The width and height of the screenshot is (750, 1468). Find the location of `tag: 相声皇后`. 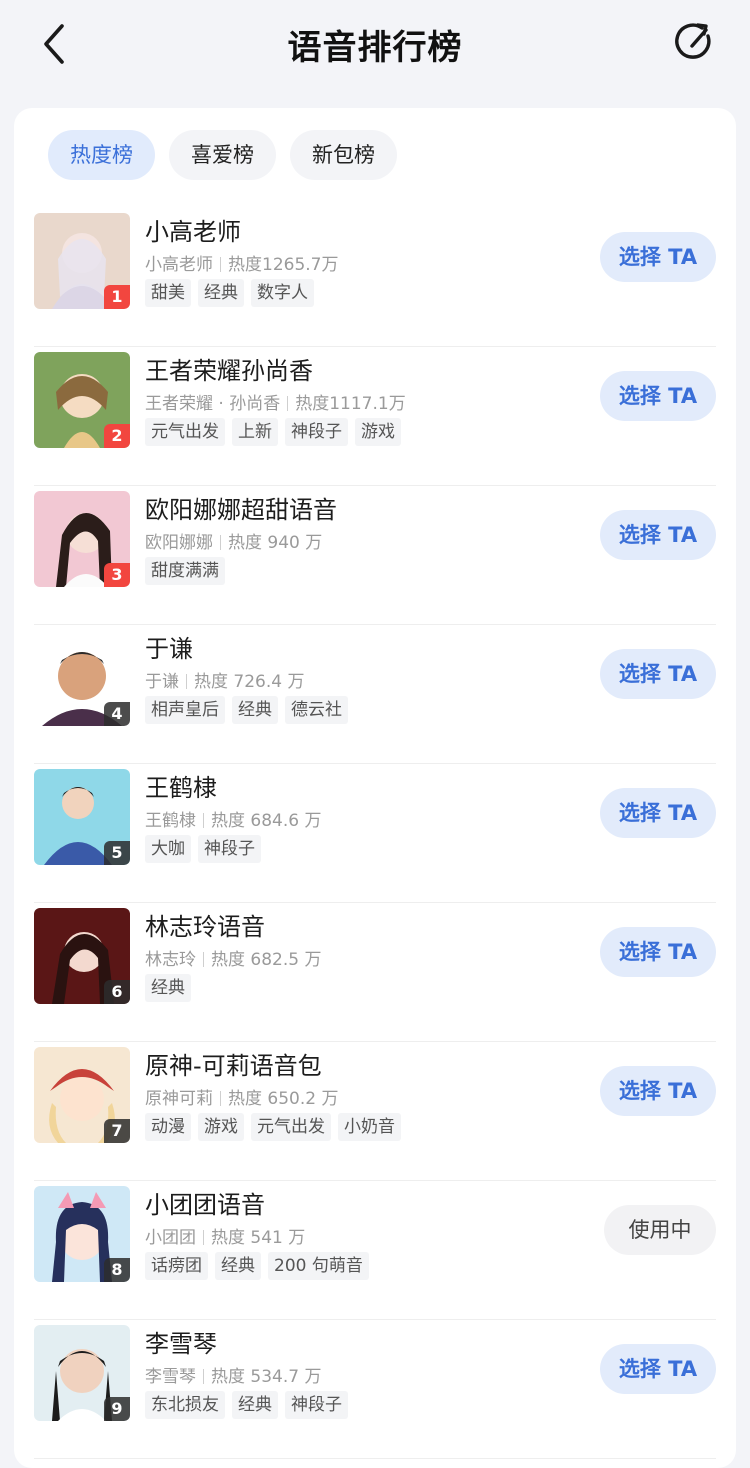

tag: 相声皇后 is located at coordinates (185, 710).